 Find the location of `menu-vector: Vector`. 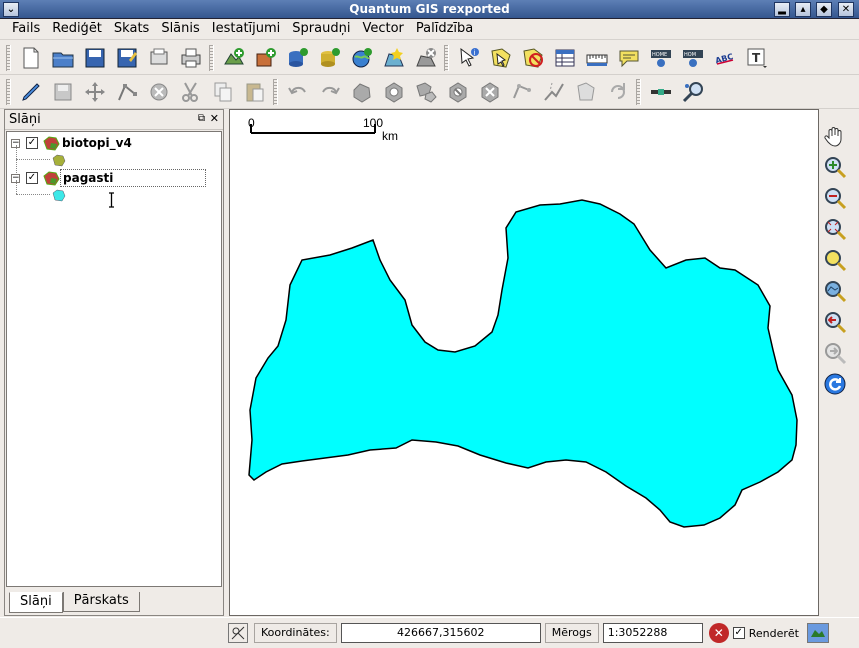

menu-vector: Vector is located at coordinates (382, 29).